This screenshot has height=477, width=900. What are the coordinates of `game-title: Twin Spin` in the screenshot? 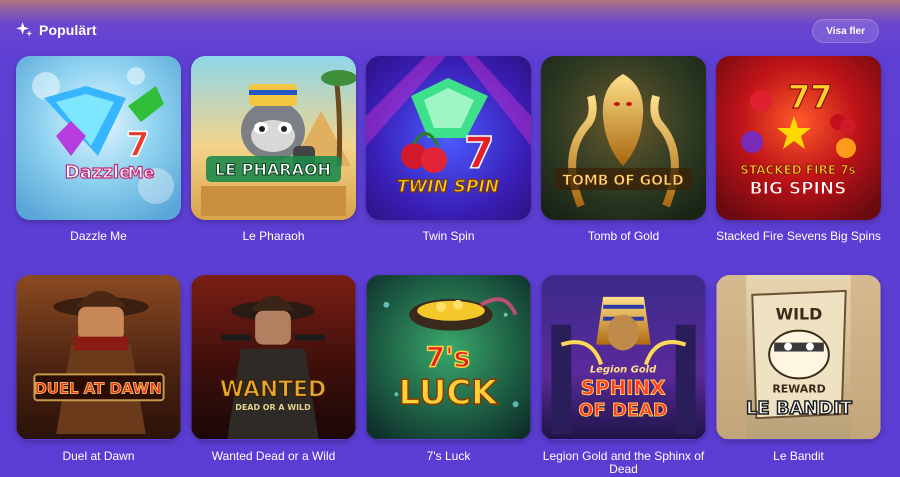 It's located at (448, 236).